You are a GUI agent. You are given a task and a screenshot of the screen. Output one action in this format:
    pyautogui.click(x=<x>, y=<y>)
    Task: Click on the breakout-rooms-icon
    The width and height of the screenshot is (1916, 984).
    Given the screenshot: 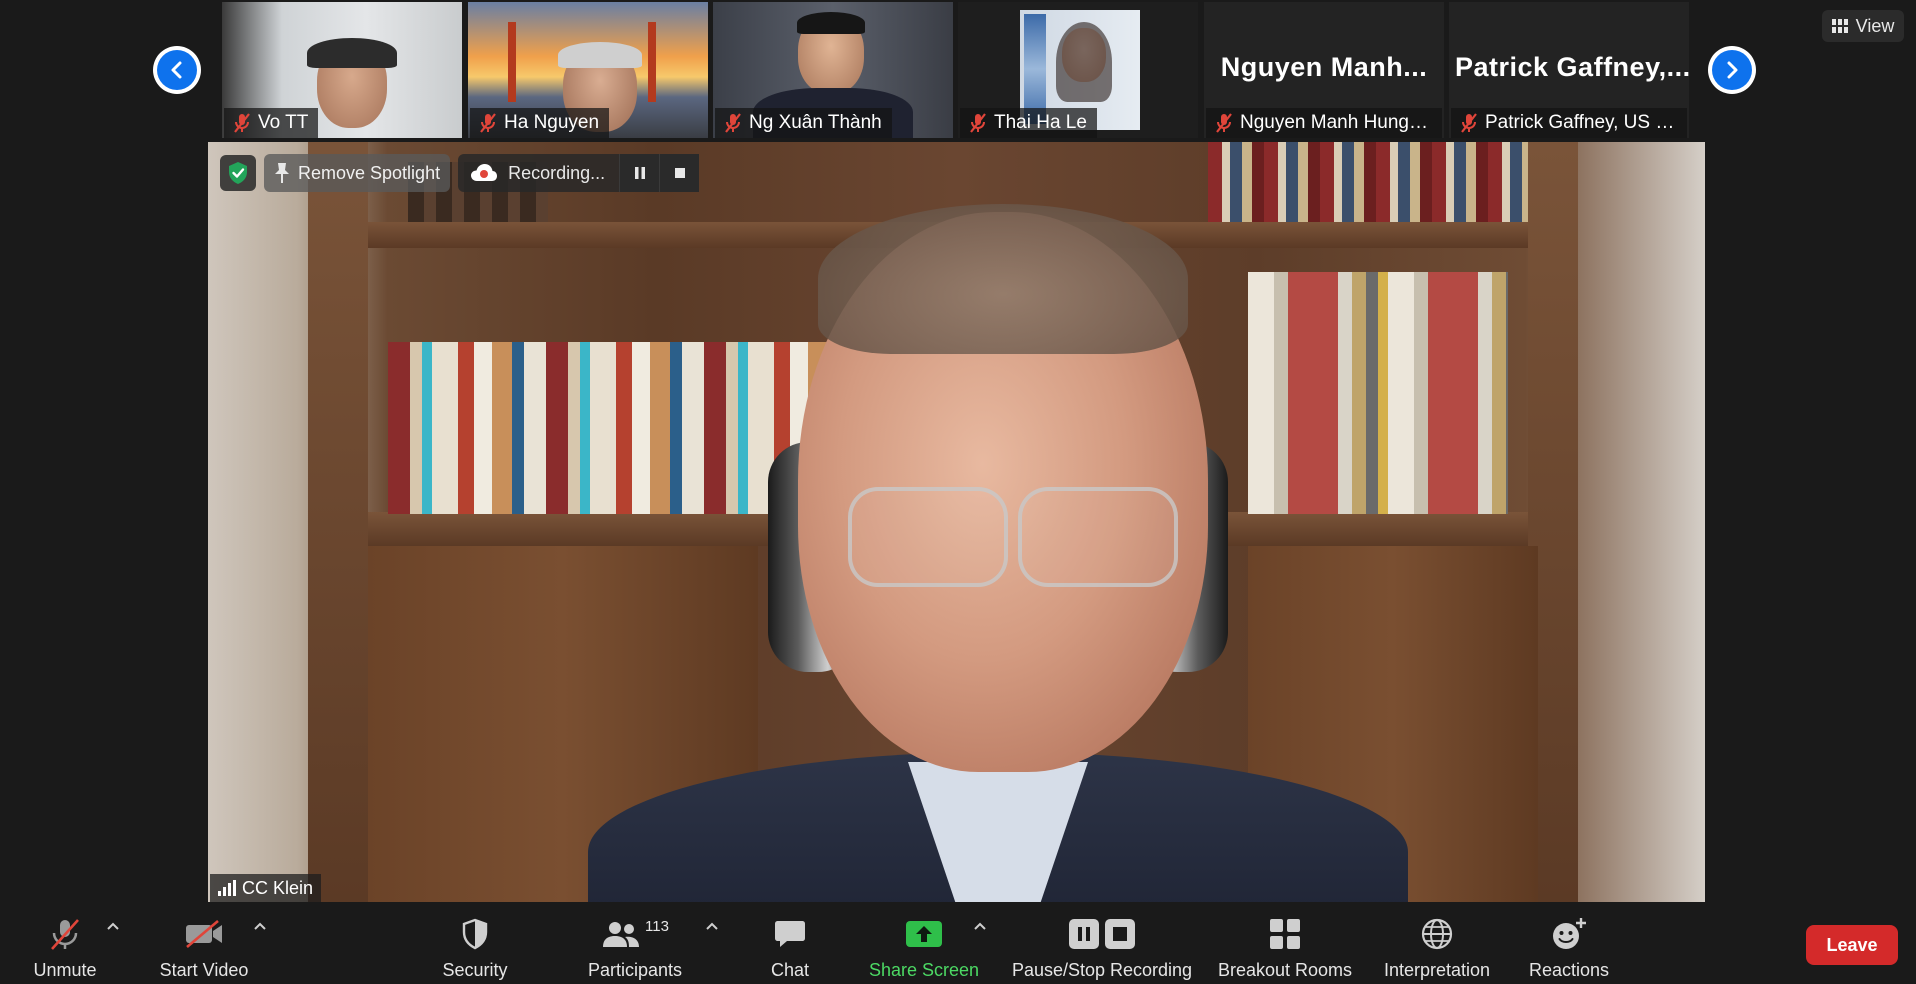 What is the action you would take?
    pyautogui.click(x=1285, y=934)
    